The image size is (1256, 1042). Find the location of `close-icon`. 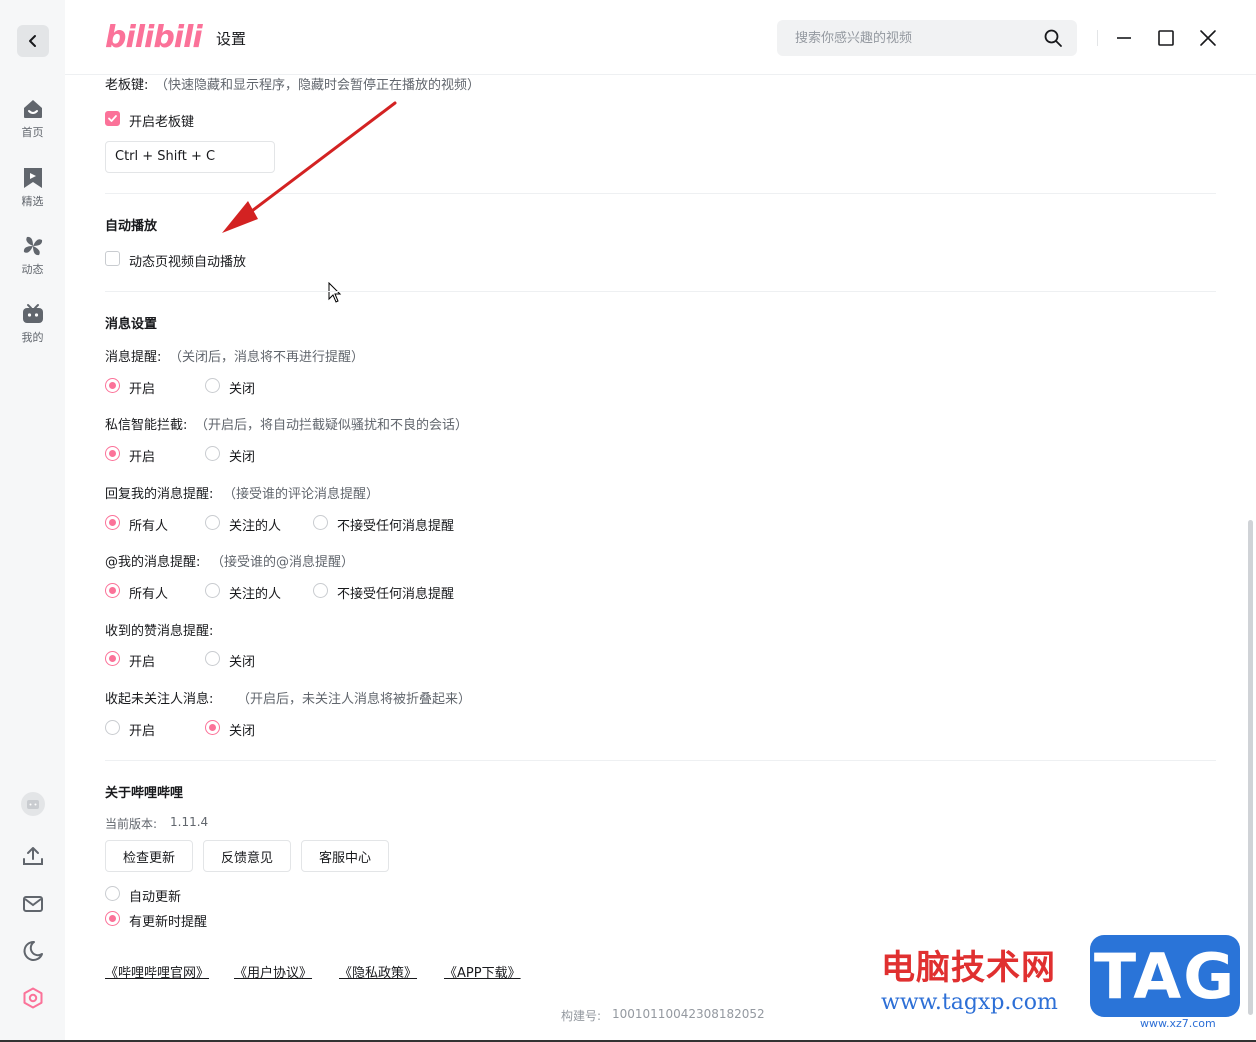

close-icon is located at coordinates (1208, 38).